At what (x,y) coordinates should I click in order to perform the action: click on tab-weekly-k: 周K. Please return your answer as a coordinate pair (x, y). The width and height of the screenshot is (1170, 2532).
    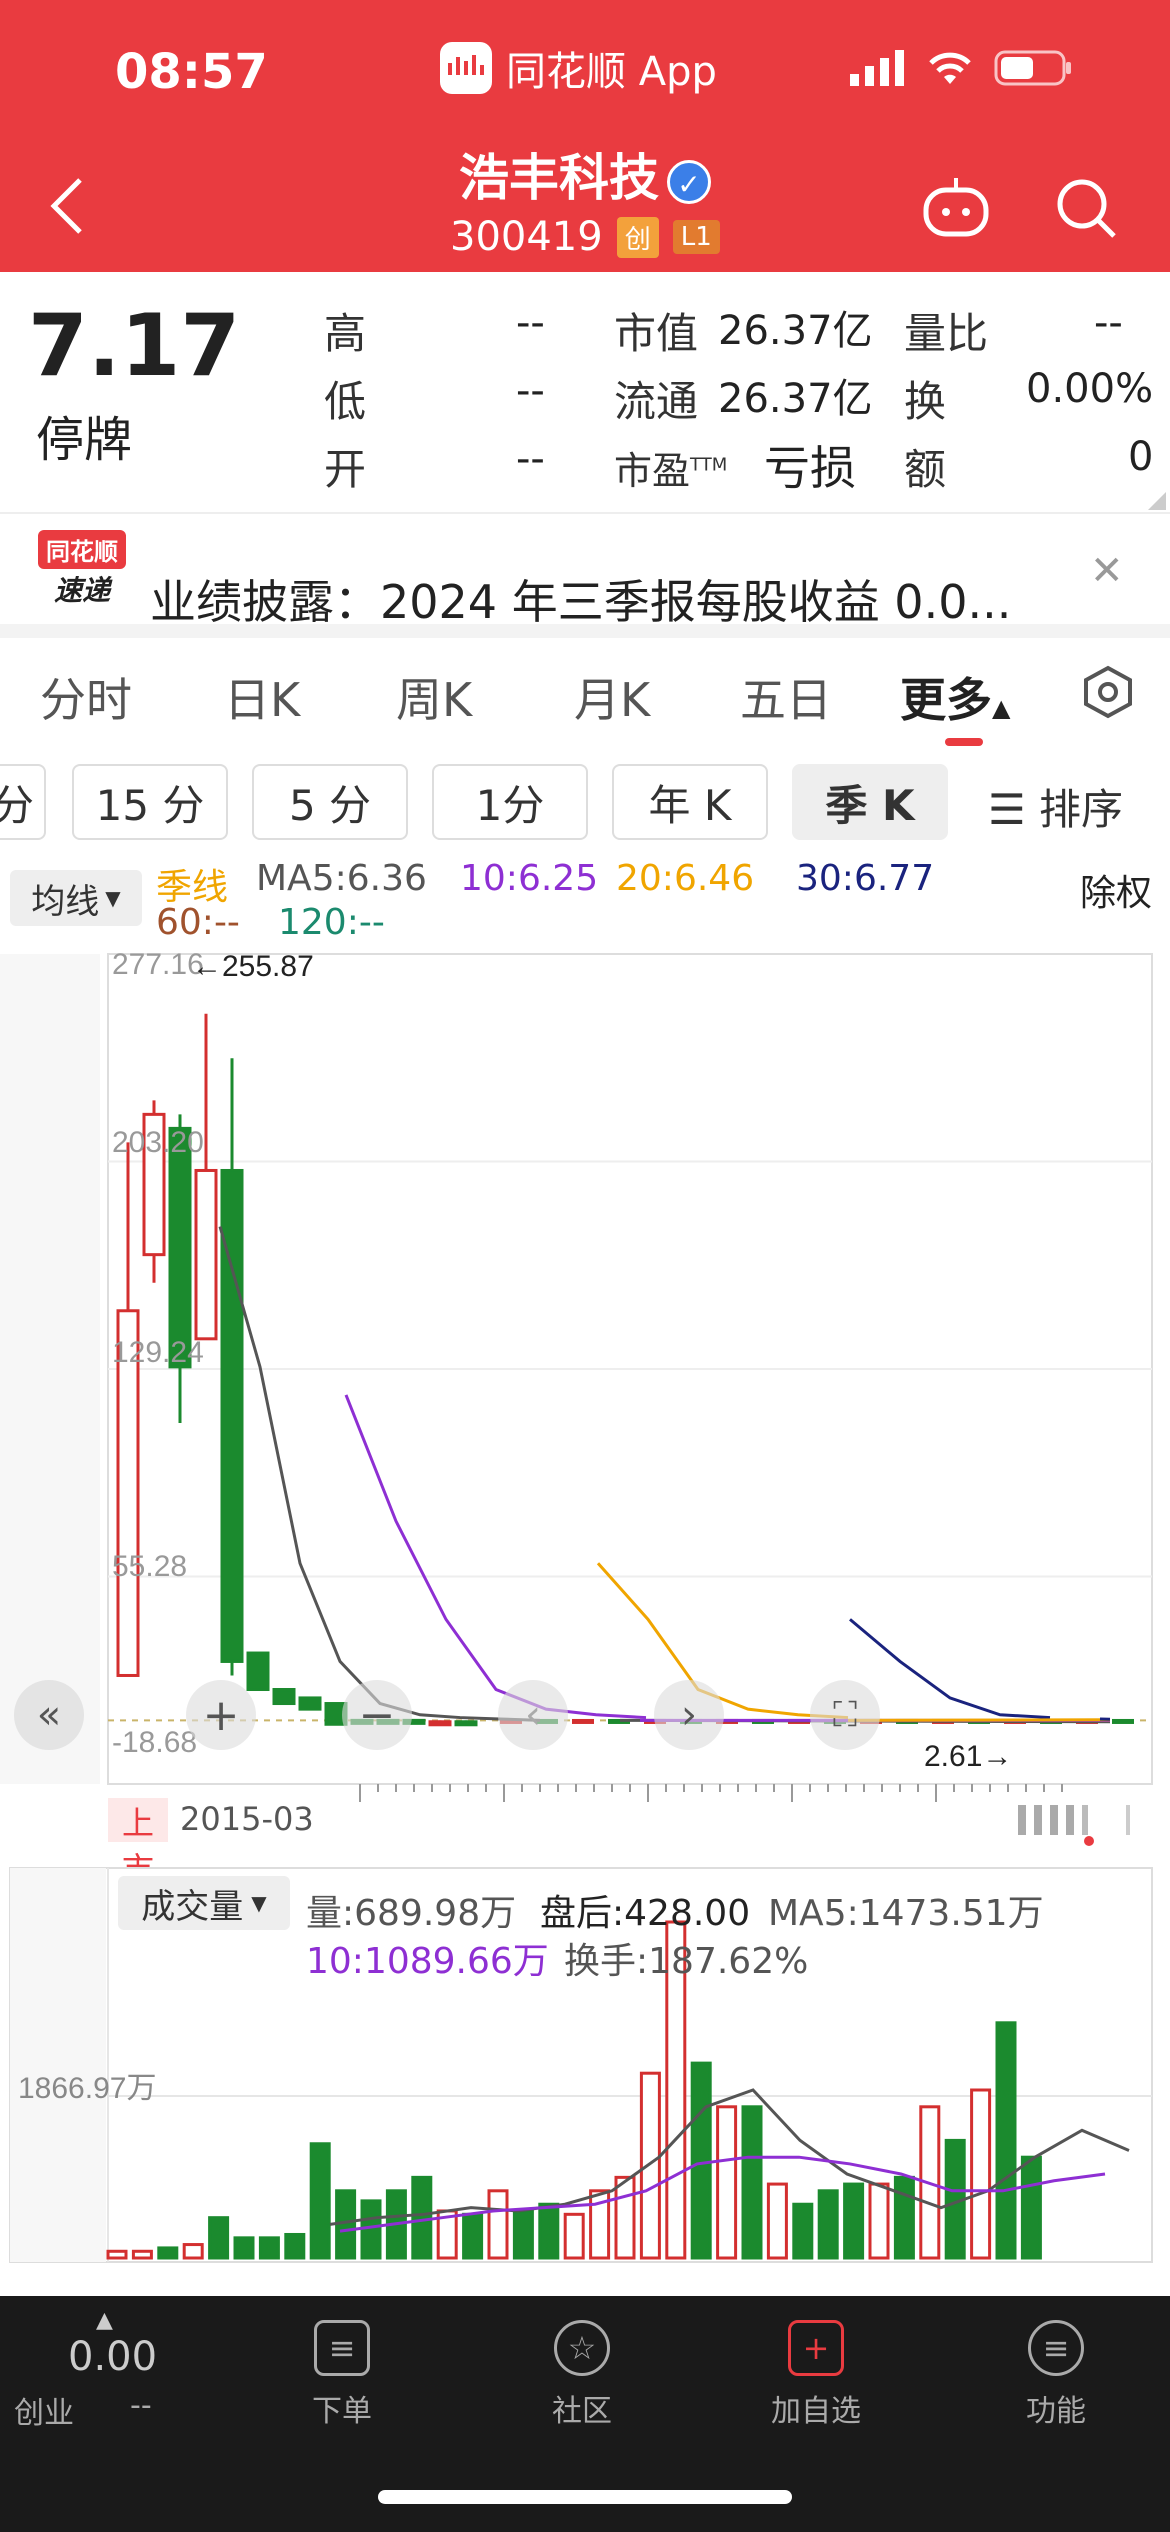
    Looking at the image, I should click on (434, 697).